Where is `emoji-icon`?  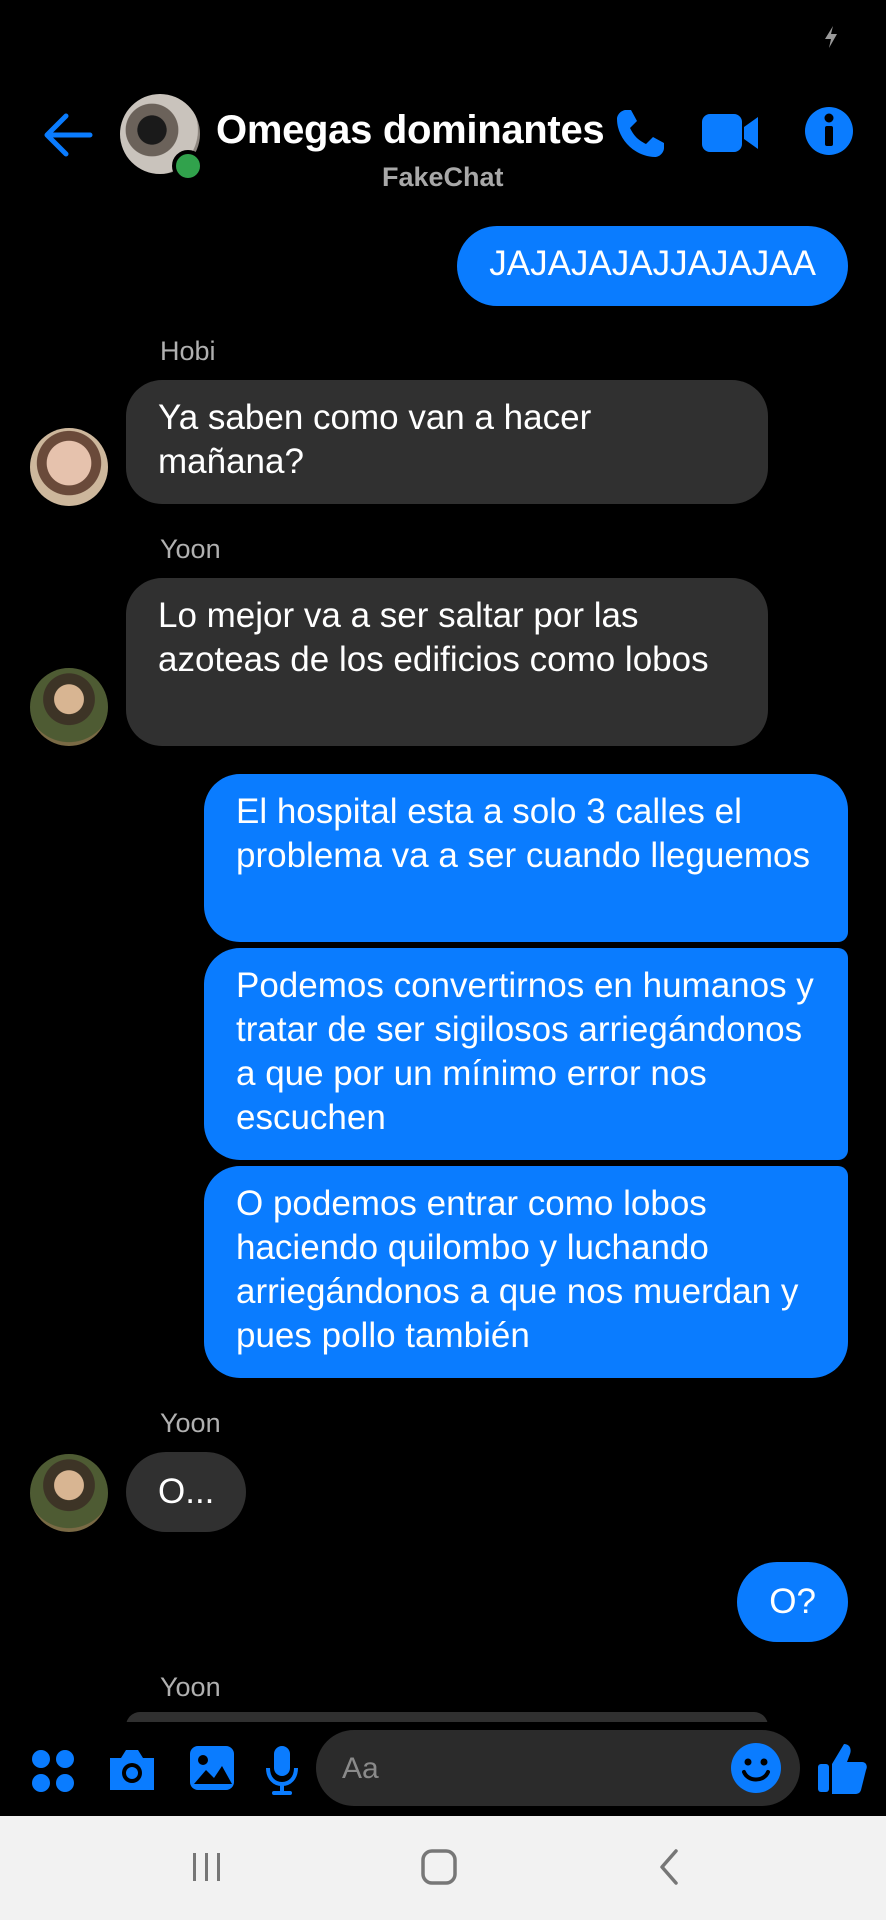 emoji-icon is located at coordinates (756, 1768).